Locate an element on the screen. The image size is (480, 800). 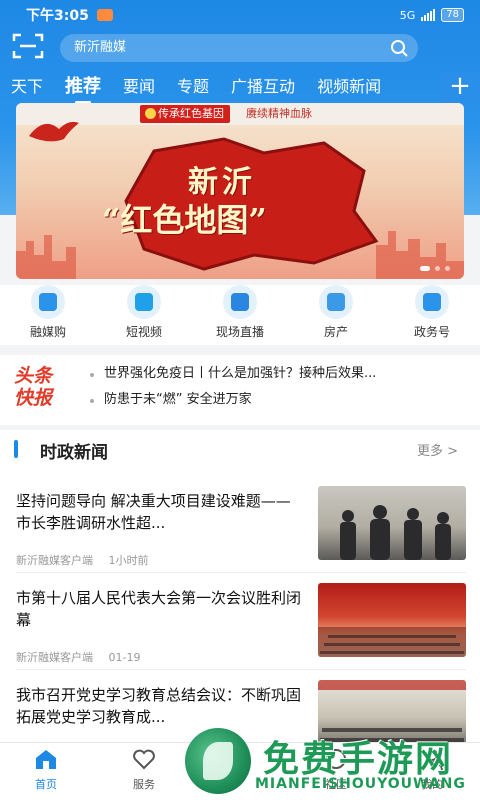
watermark-logo-icon is located at coordinates (218, 761).